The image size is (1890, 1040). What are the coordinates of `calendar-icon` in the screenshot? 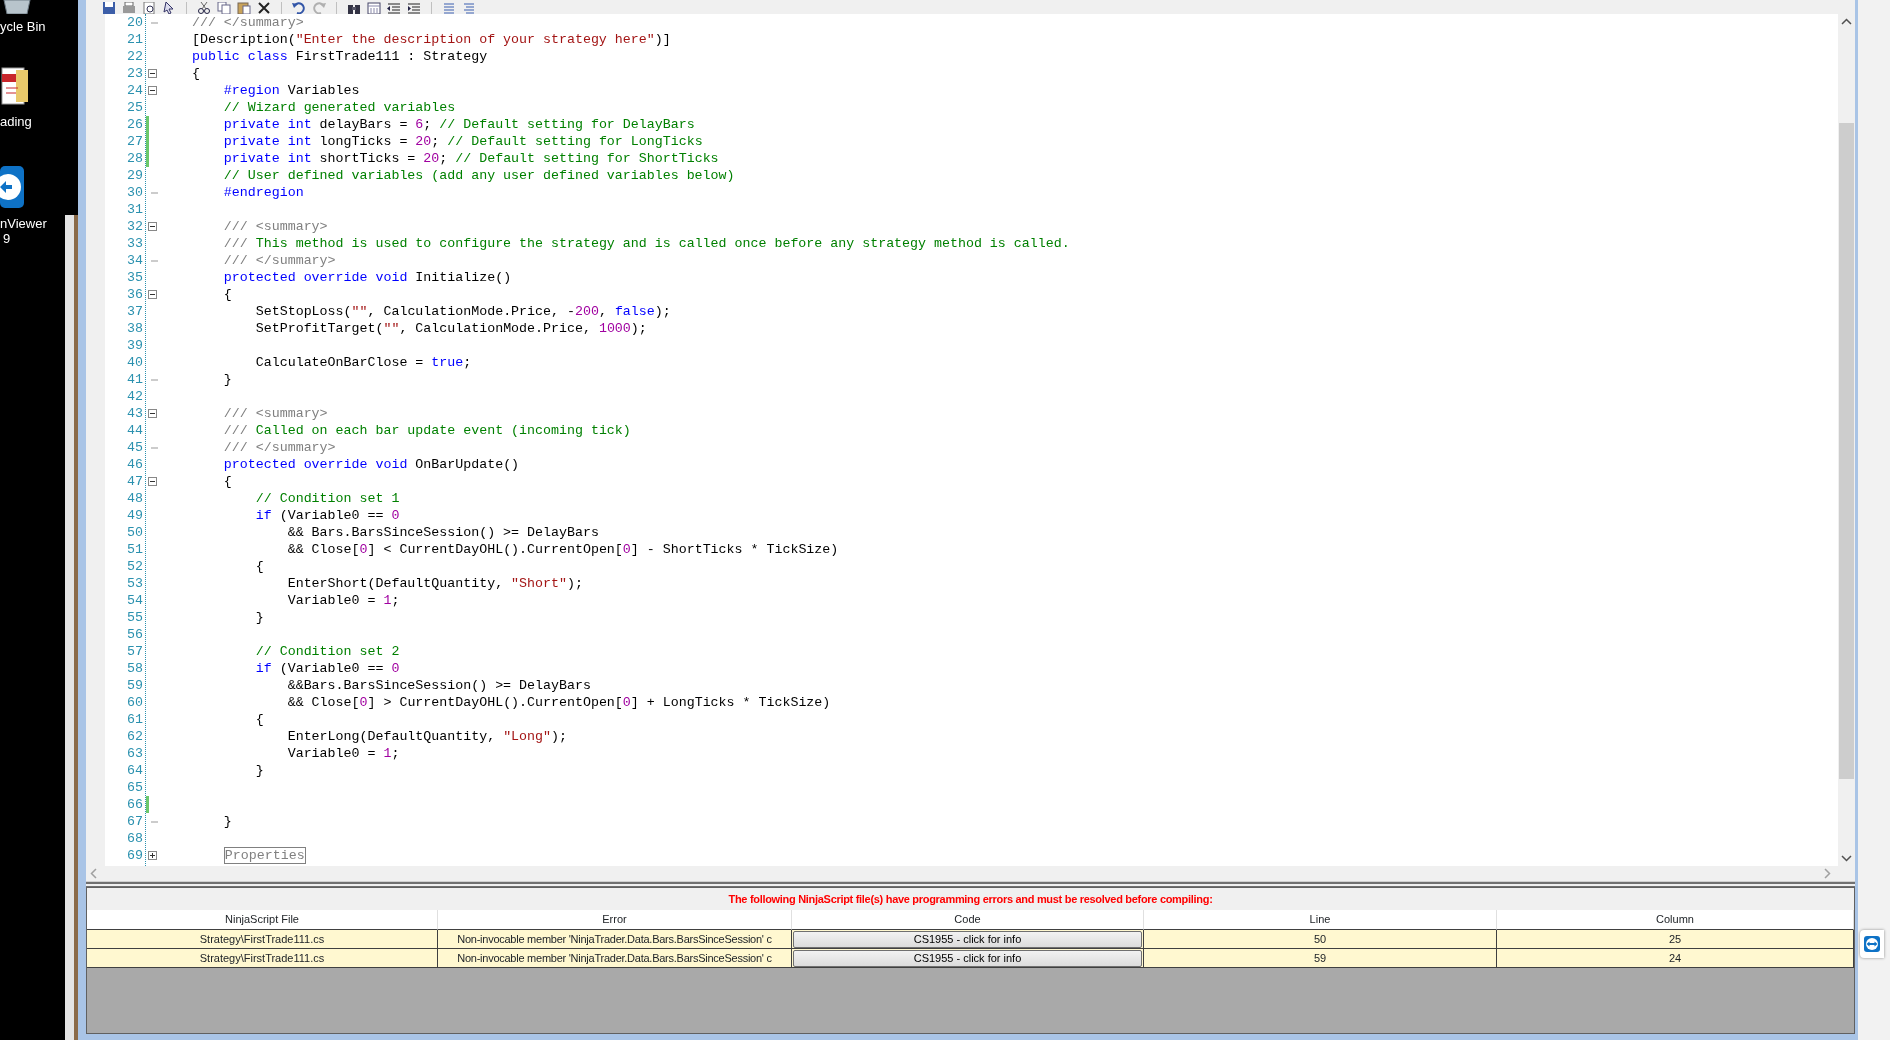 It's located at (374, 8).